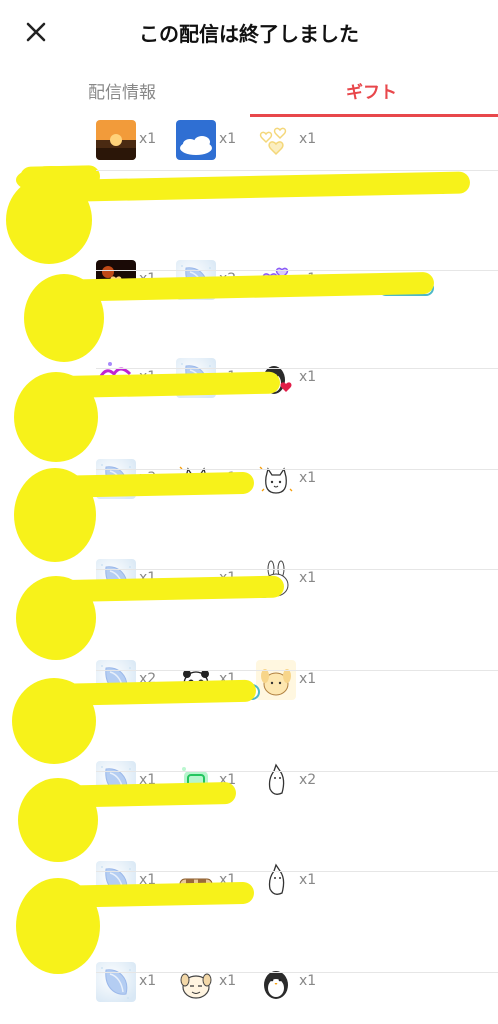  I want to click on gift-row: OK x1 x1 x2, so click(249, 736).